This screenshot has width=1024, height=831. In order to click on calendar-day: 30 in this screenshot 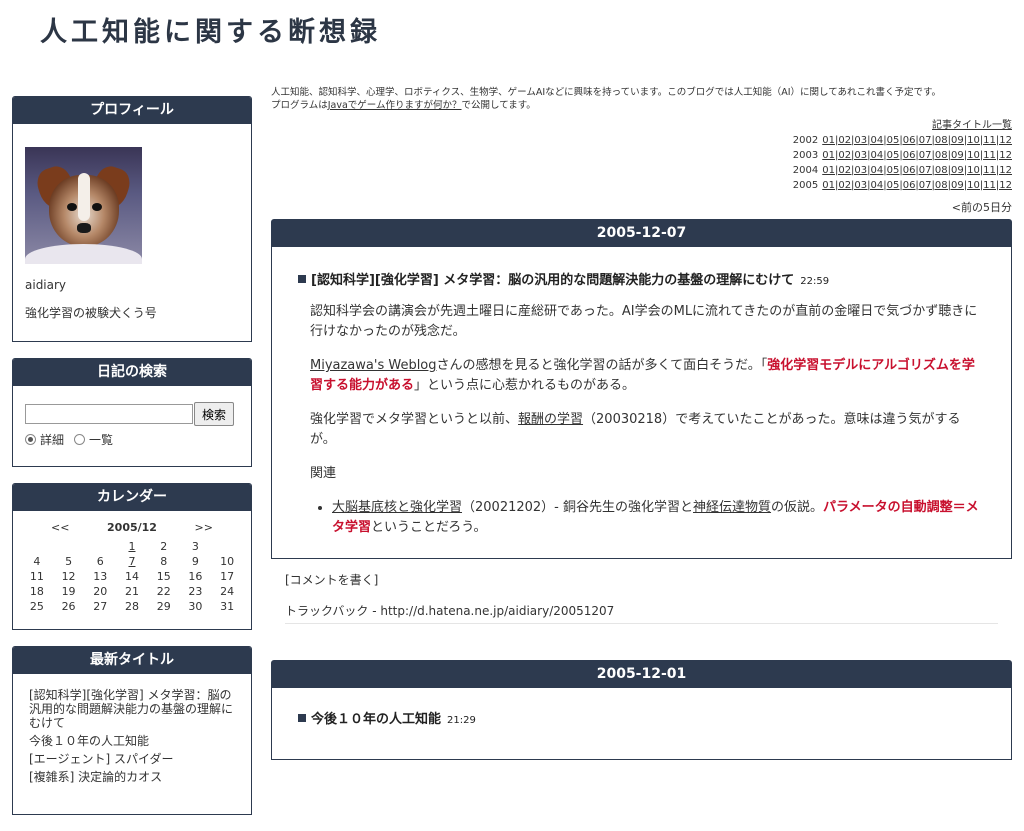, I will do `click(195, 606)`.